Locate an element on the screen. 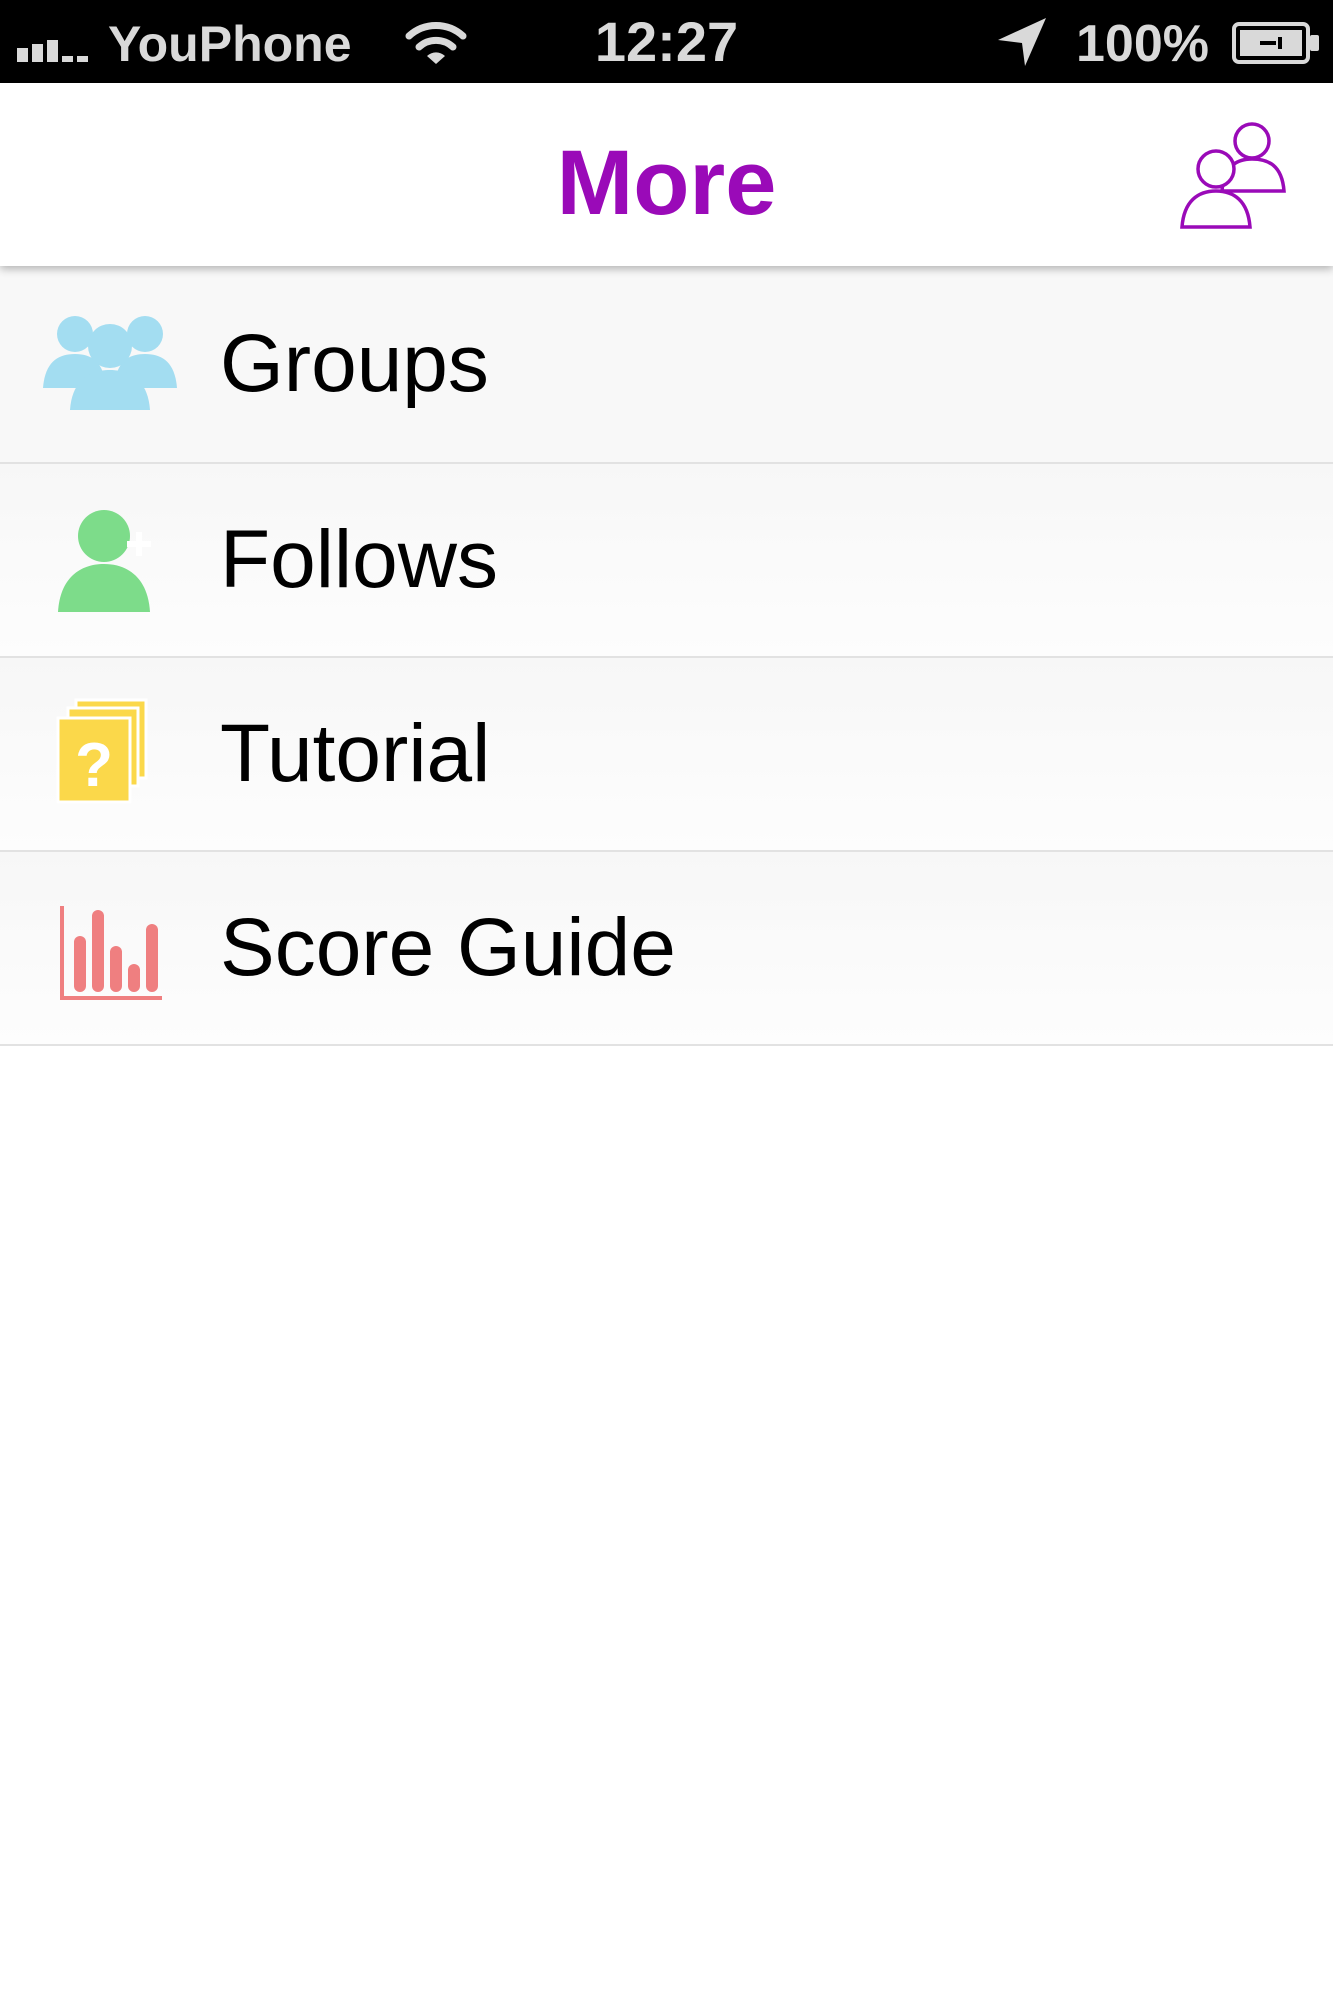 The image size is (1333, 2000). menu-item-label: Groups is located at coordinates (354, 363).